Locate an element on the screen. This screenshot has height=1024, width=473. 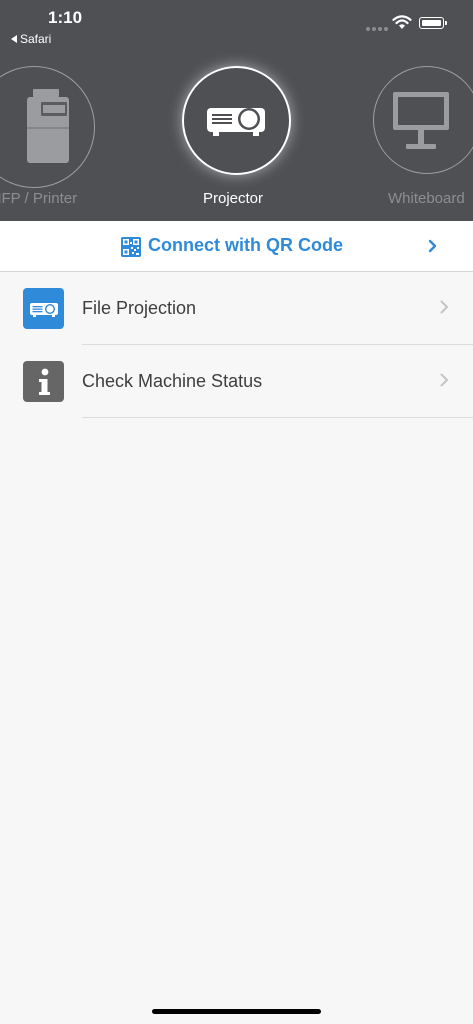
printer-icon is located at coordinates (48, 126).